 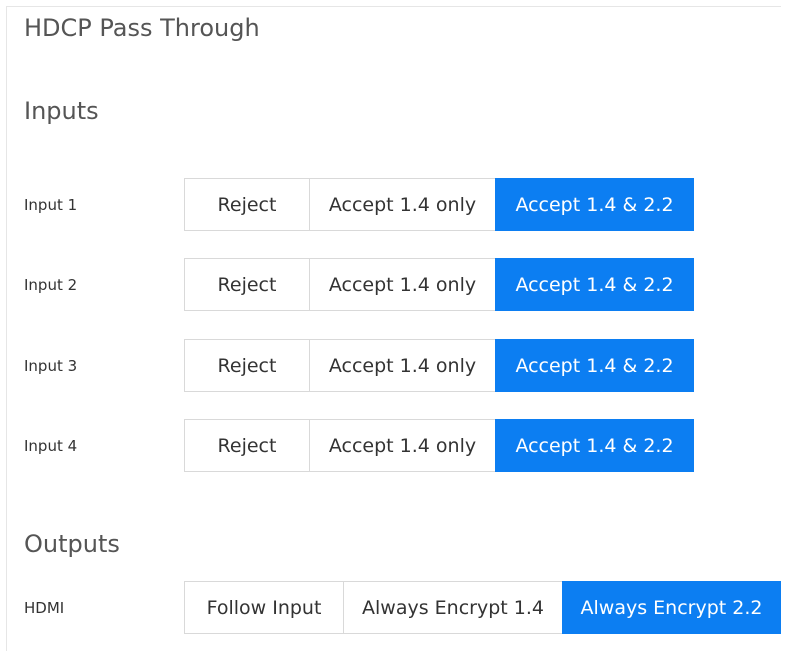 I want to click on input-2-hdcp-selector: Reject Accept 1.4 only Accept 1.4 & 2.2, so click(x=439, y=284).